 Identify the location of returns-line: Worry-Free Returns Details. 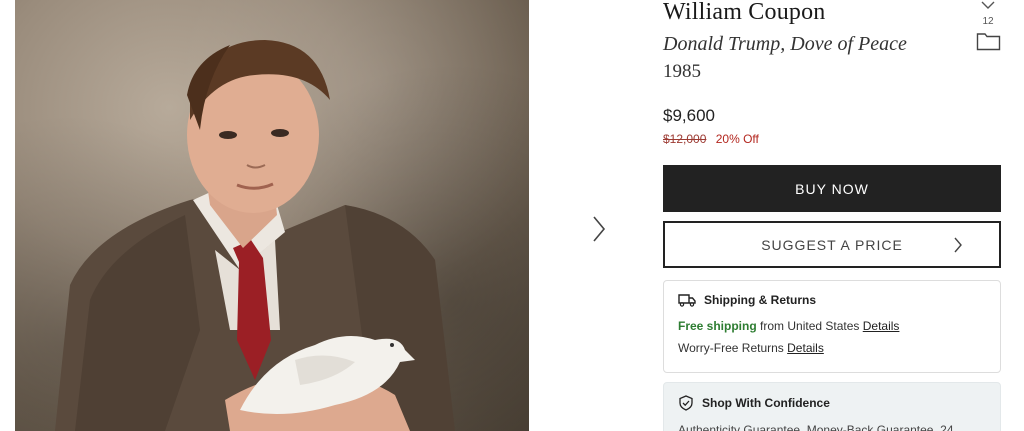
(832, 348).